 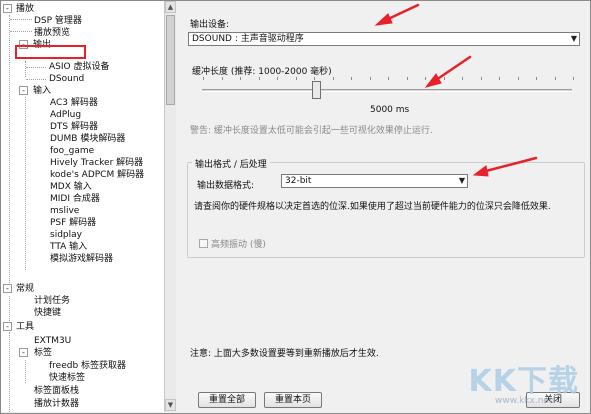 What do you see at coordinates (66, 235) in the screenshot?
I see `tree-item-sidplay: sidplay` at bounding box center [66, 235].